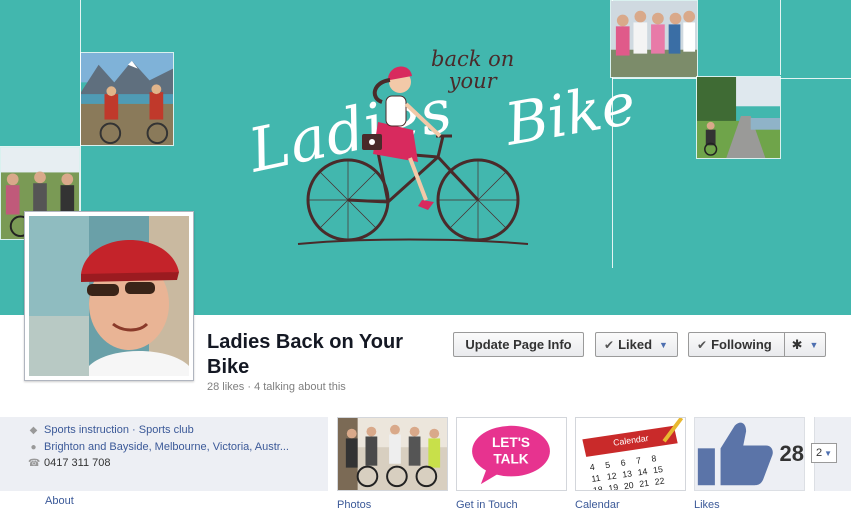  I want to click on cover-photo-mountains, so click(127, 99).